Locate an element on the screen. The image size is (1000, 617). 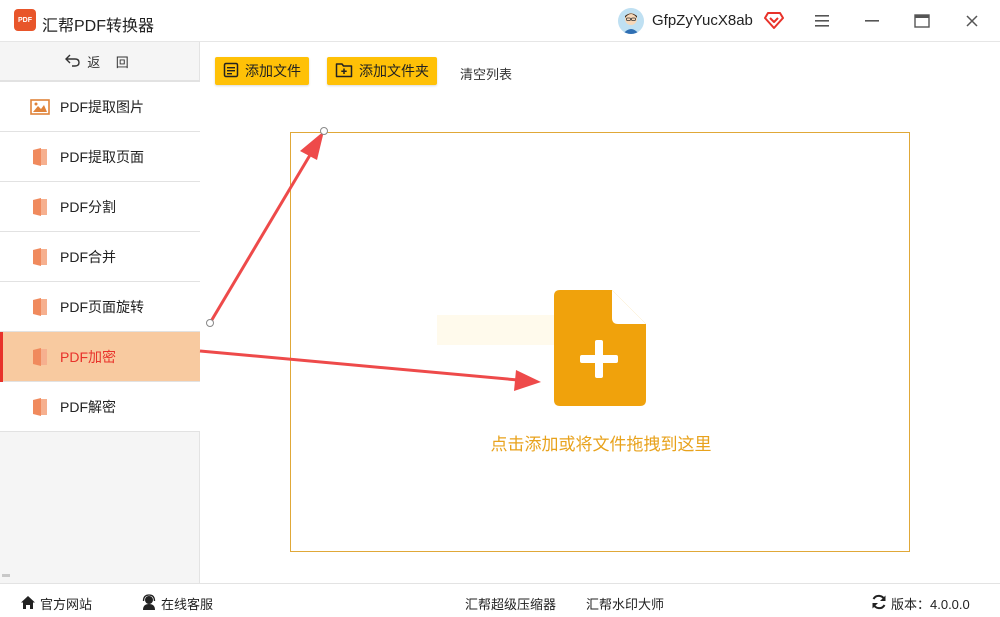
sidebar-item-encrypt: PDF加密 is located at coordinates (100, 357).